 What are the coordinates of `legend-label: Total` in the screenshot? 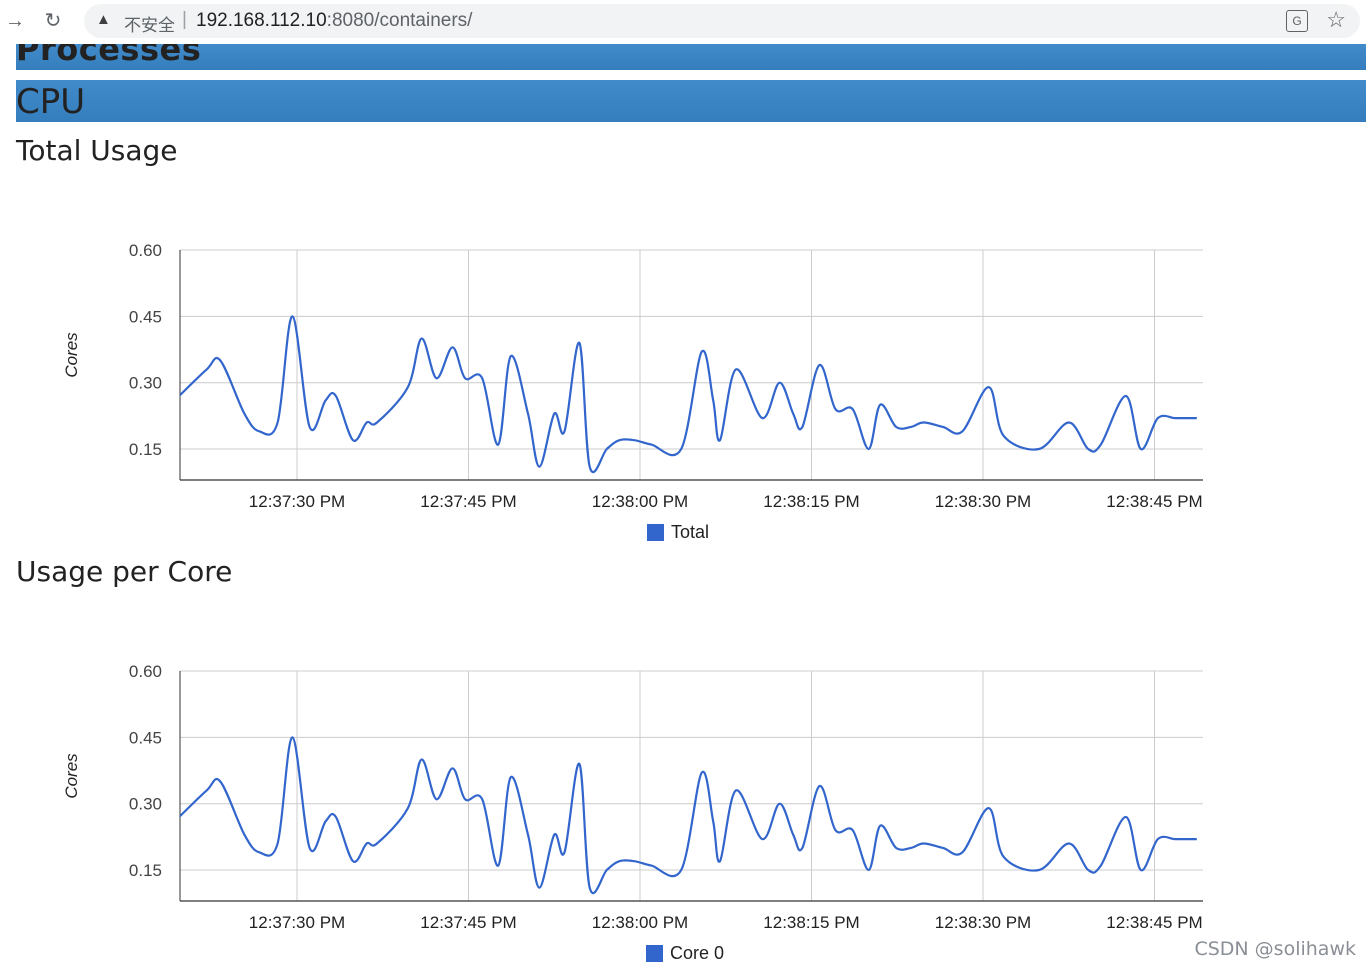 It's located at (690, 532).